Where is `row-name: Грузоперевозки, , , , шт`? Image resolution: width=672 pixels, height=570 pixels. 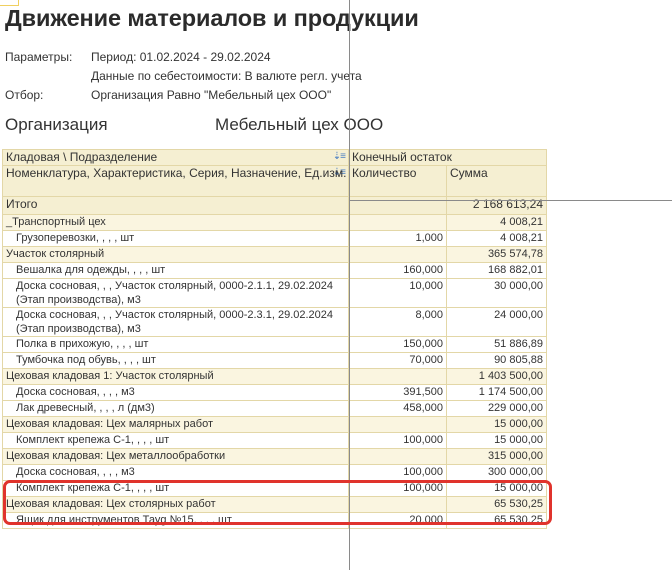
row-name: Грузоперевозки, , , , шт is located at coordinates (175, 238).